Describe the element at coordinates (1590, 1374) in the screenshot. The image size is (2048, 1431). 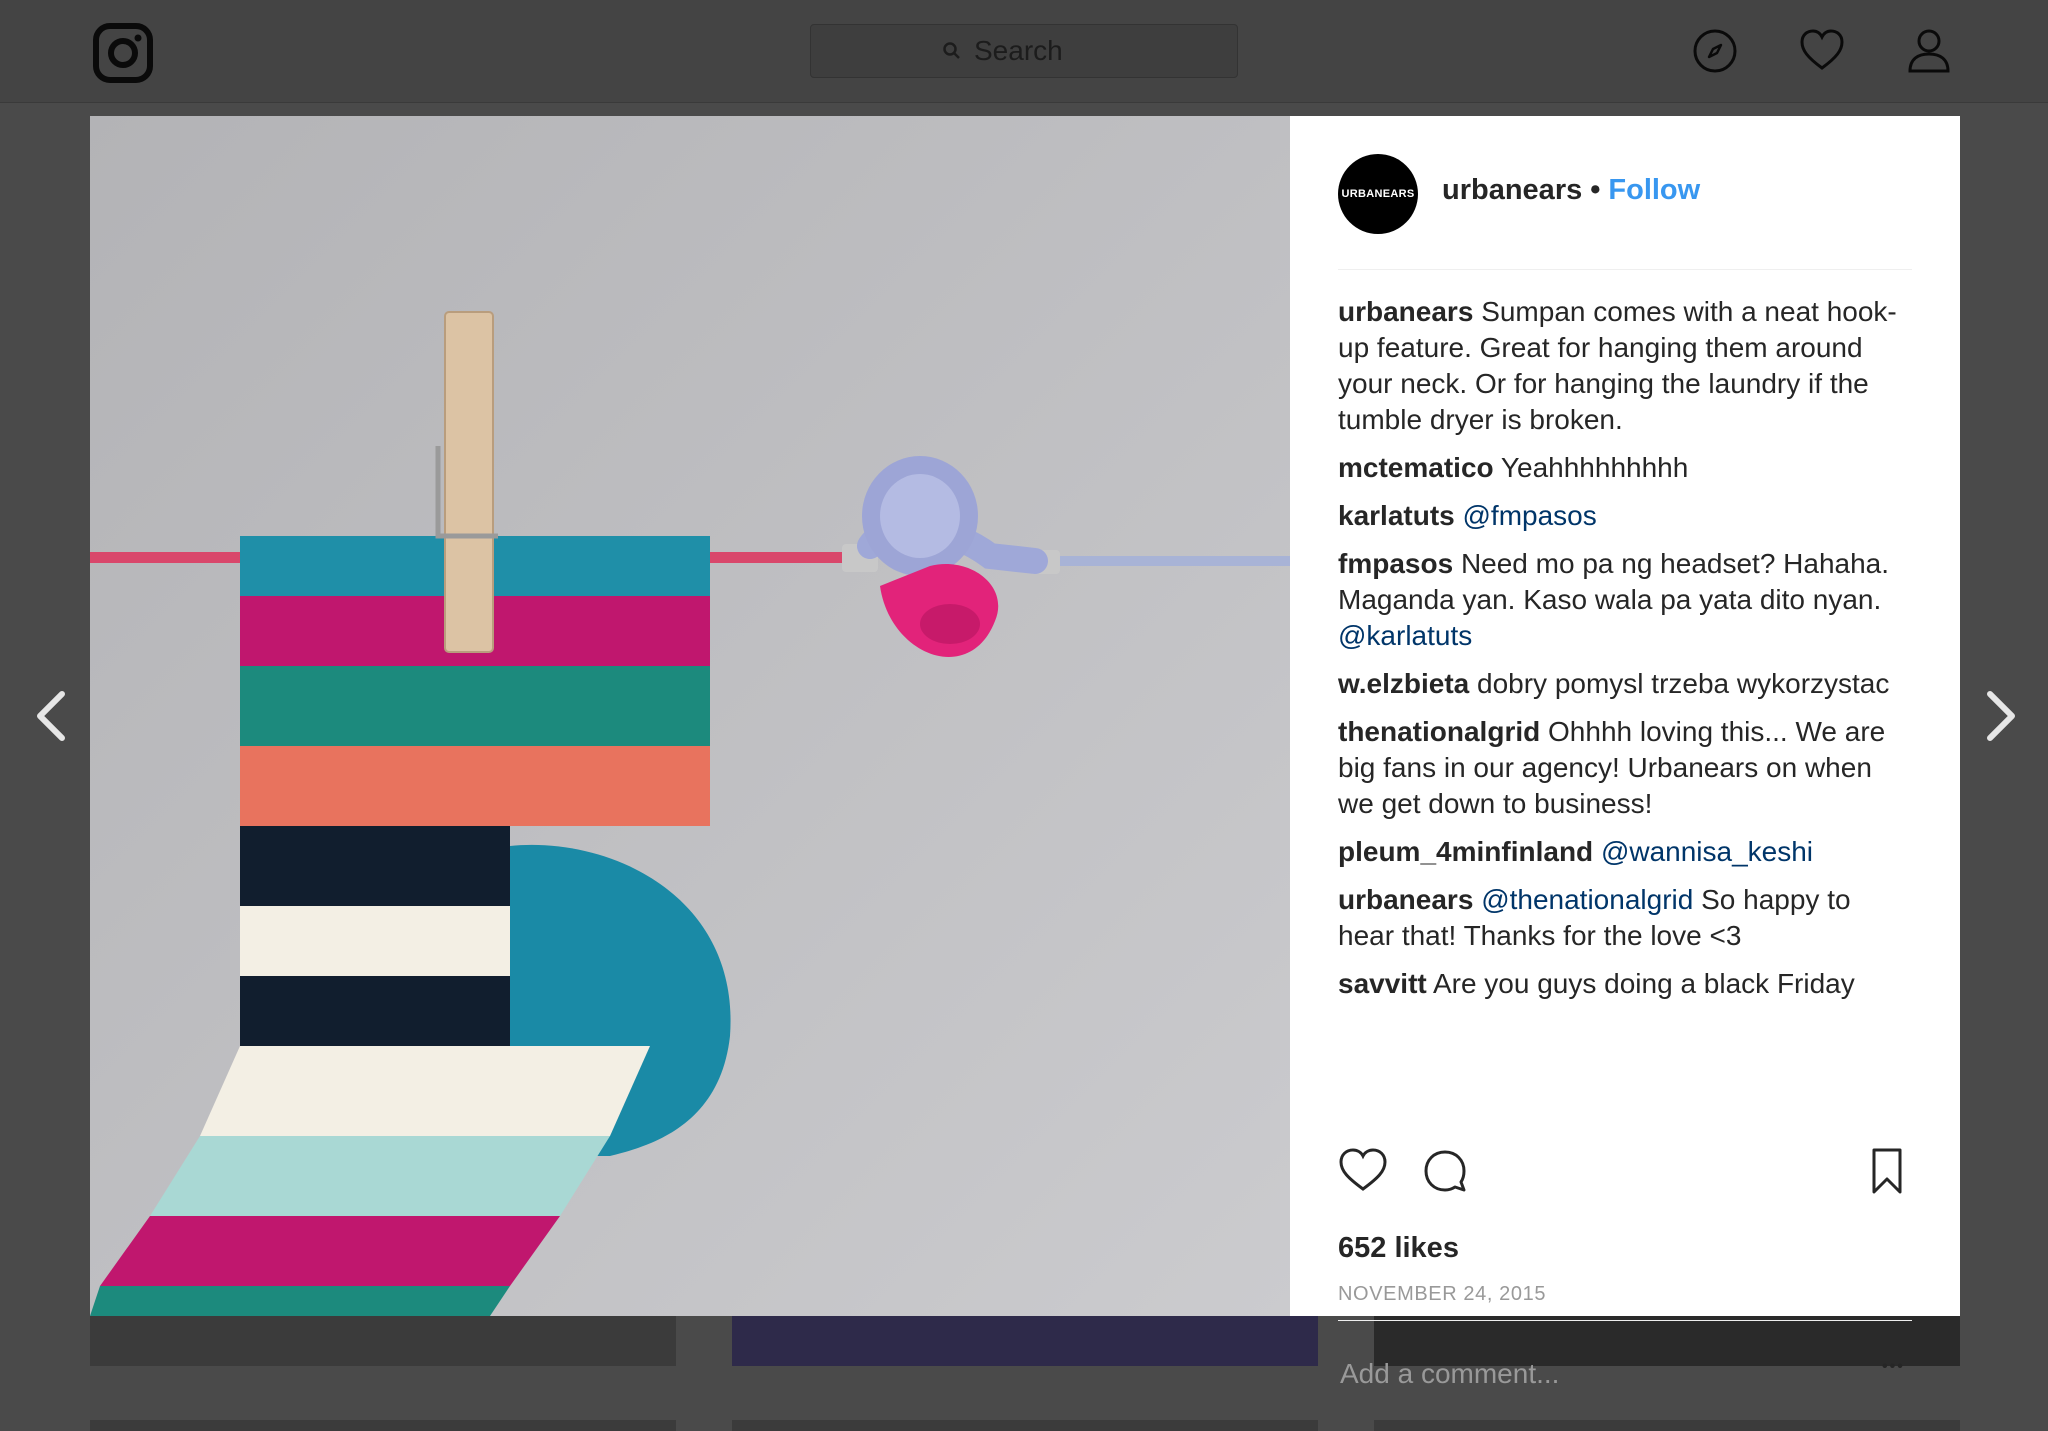
I see `add-comment-input` at that location.